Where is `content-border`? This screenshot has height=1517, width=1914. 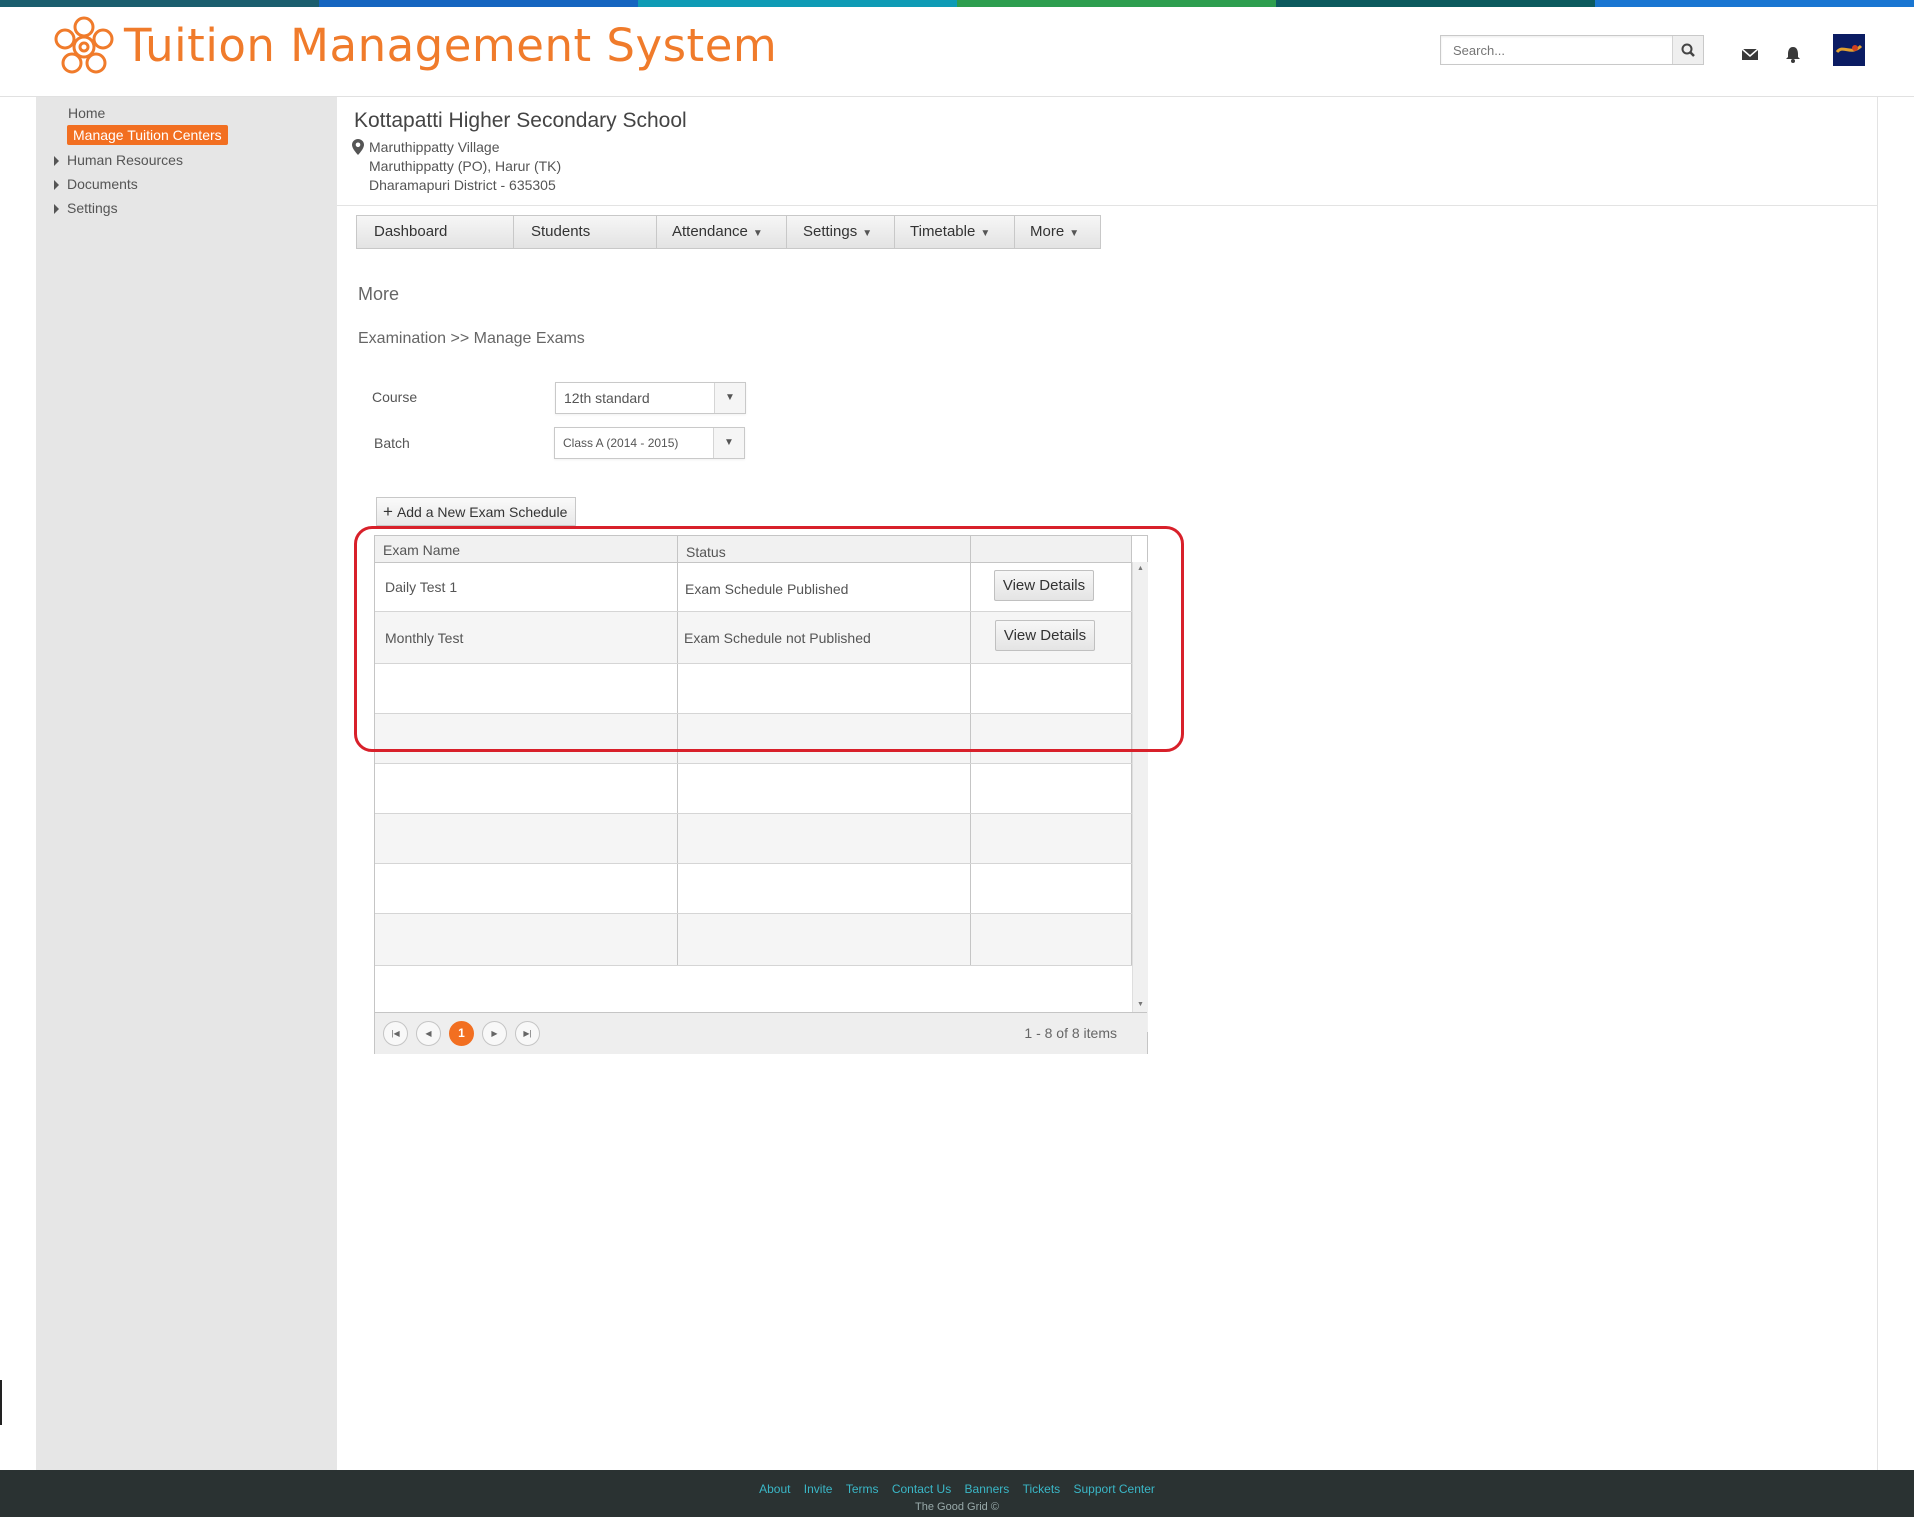
content-border is located at coordinates (1877, 783).